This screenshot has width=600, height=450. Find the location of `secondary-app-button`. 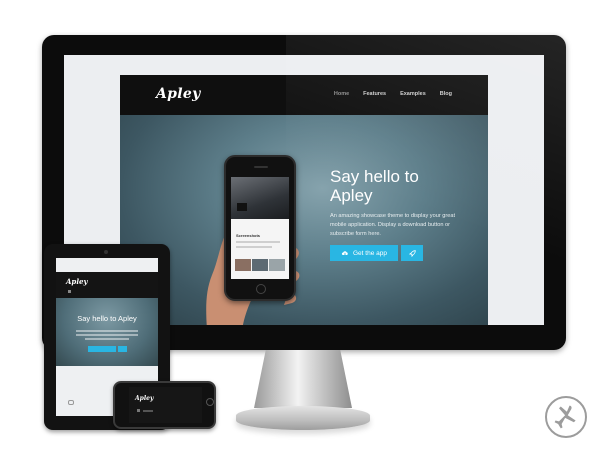

secondary-app-button is located at coordinates (412, 253).